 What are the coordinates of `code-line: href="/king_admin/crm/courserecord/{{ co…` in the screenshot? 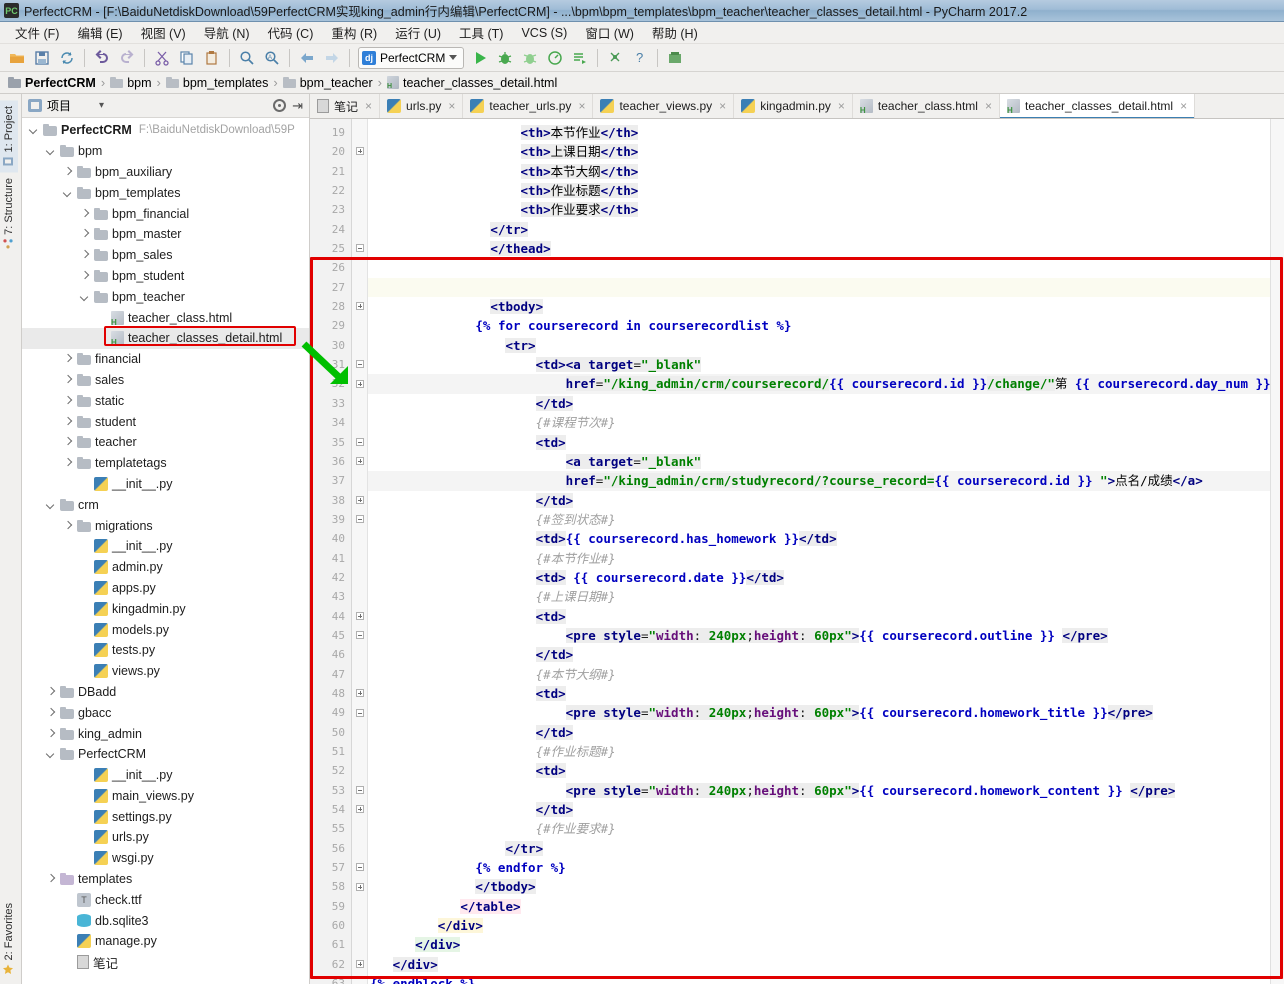 It's located at (819, 384).